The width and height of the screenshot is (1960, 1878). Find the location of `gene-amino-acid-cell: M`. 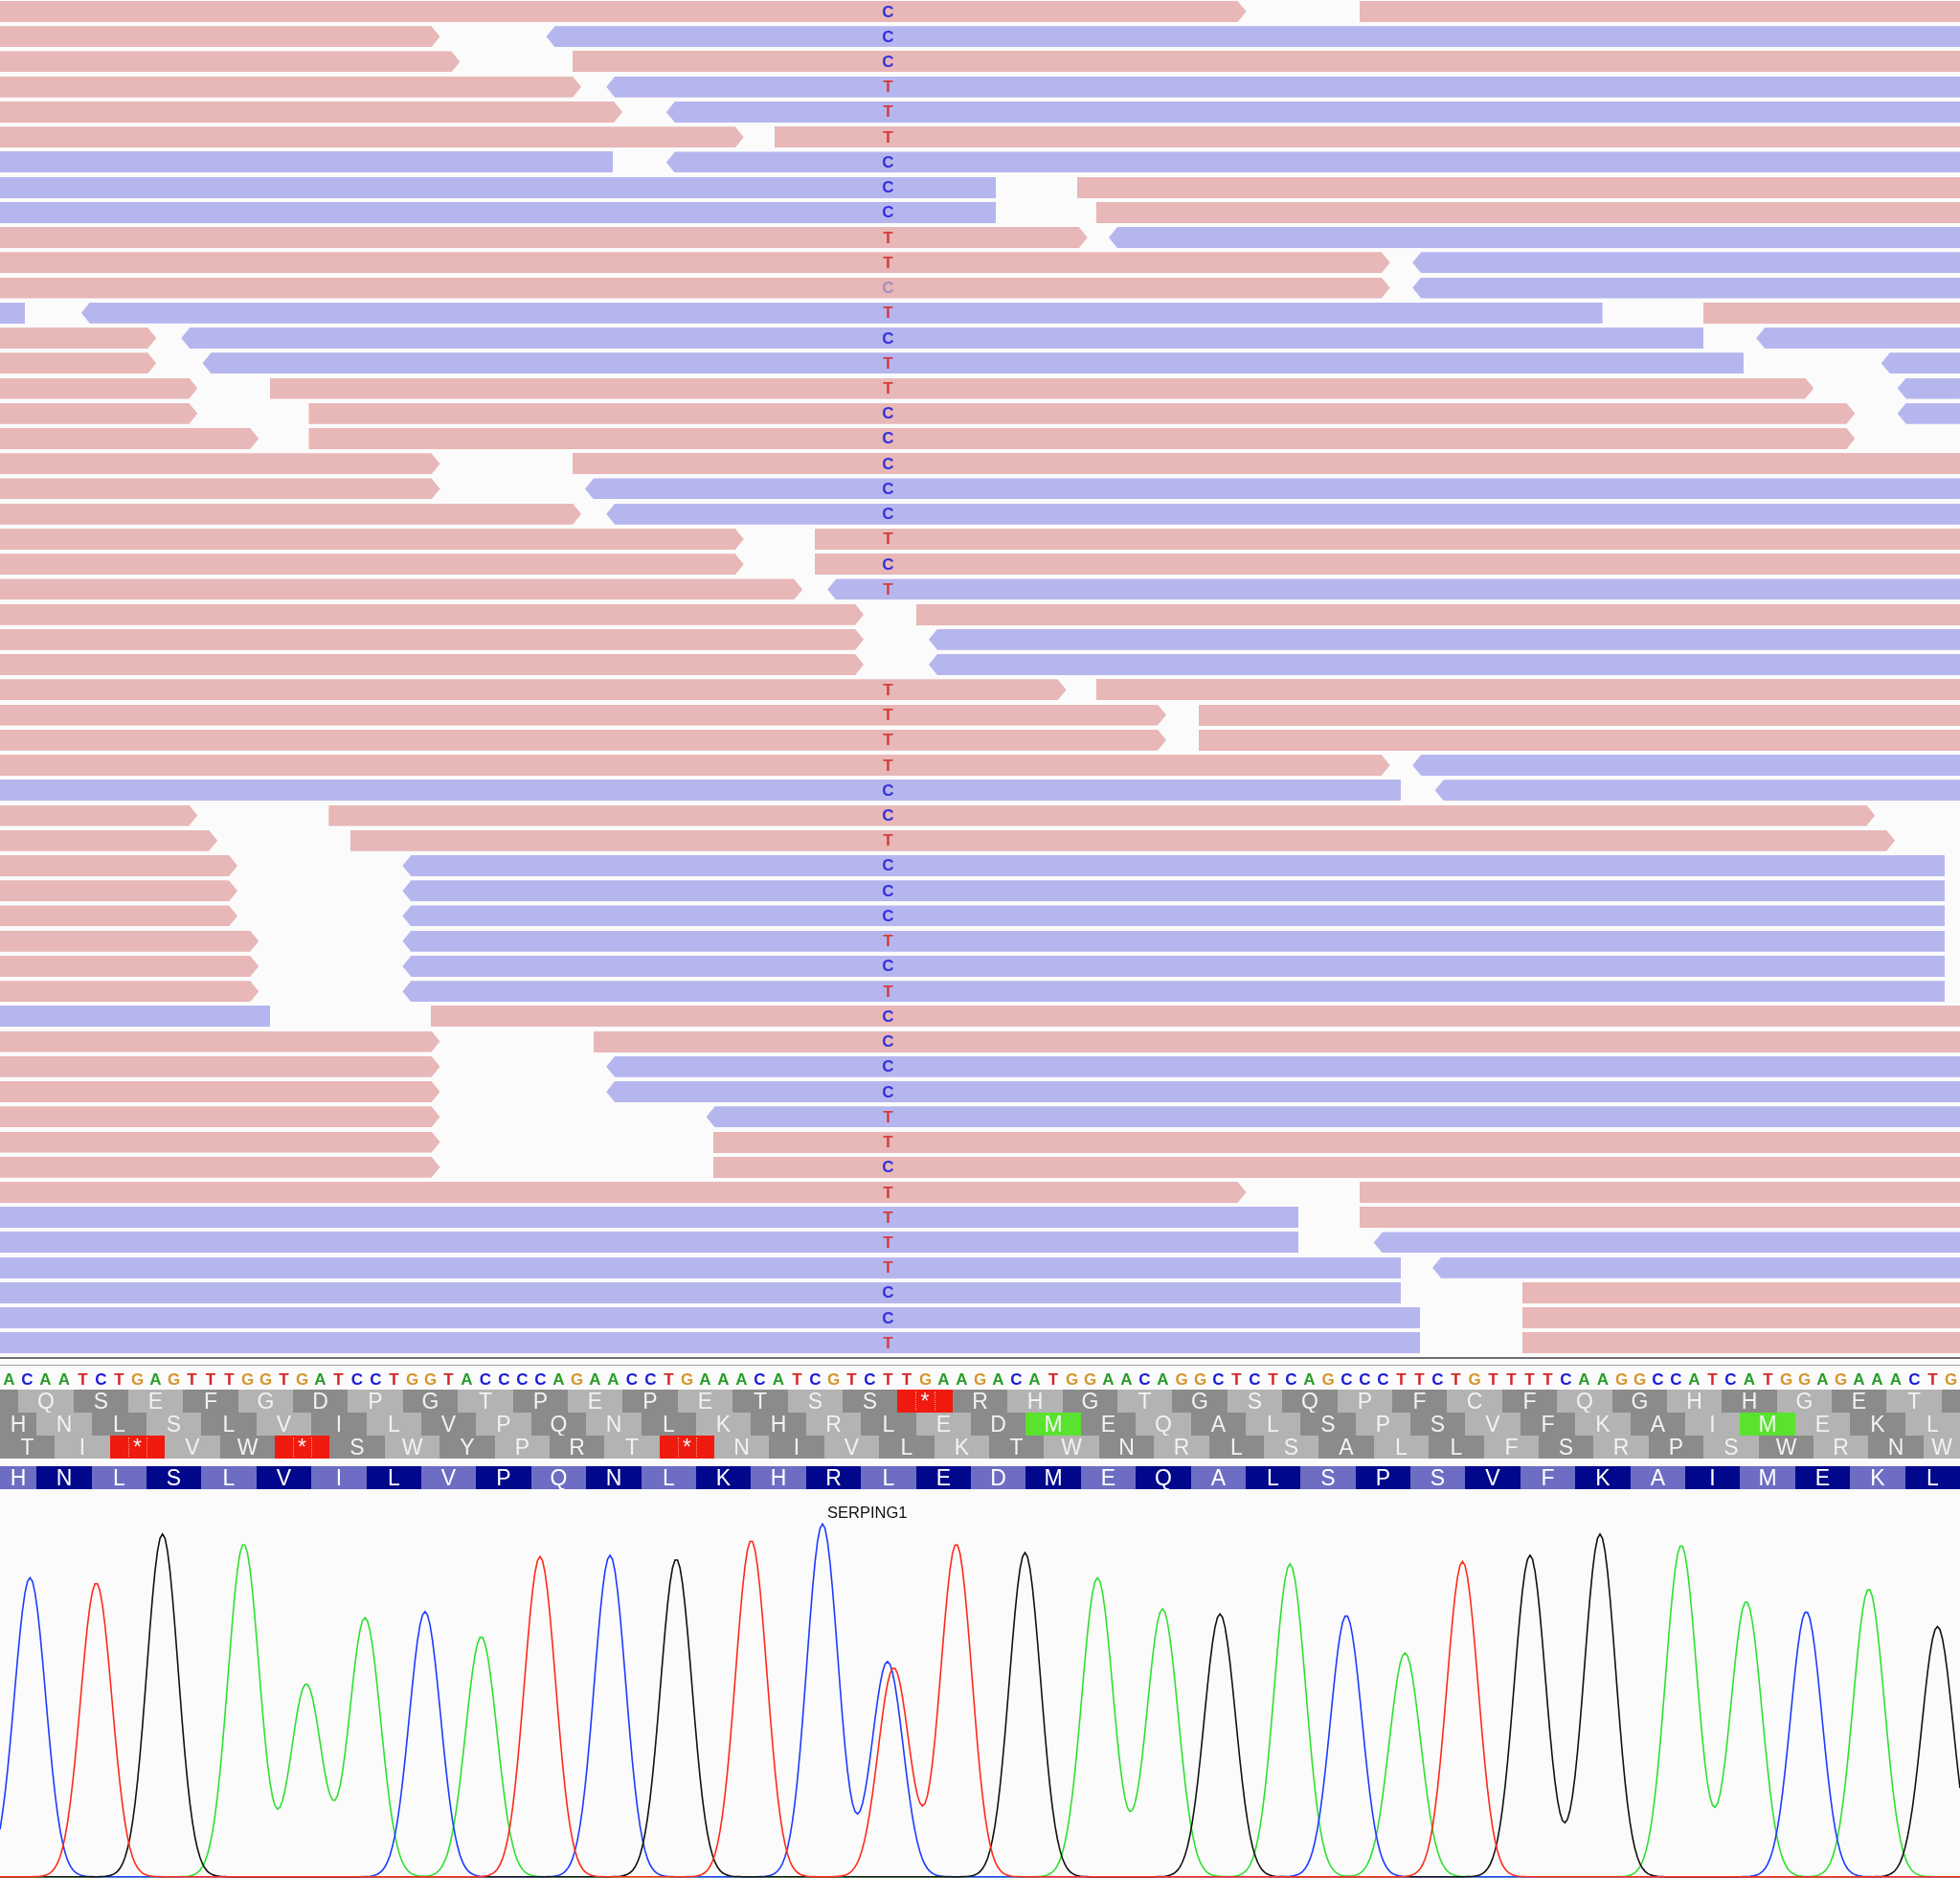

gene-amino-acid-cell: M is located at coordinates (1053, 1477).